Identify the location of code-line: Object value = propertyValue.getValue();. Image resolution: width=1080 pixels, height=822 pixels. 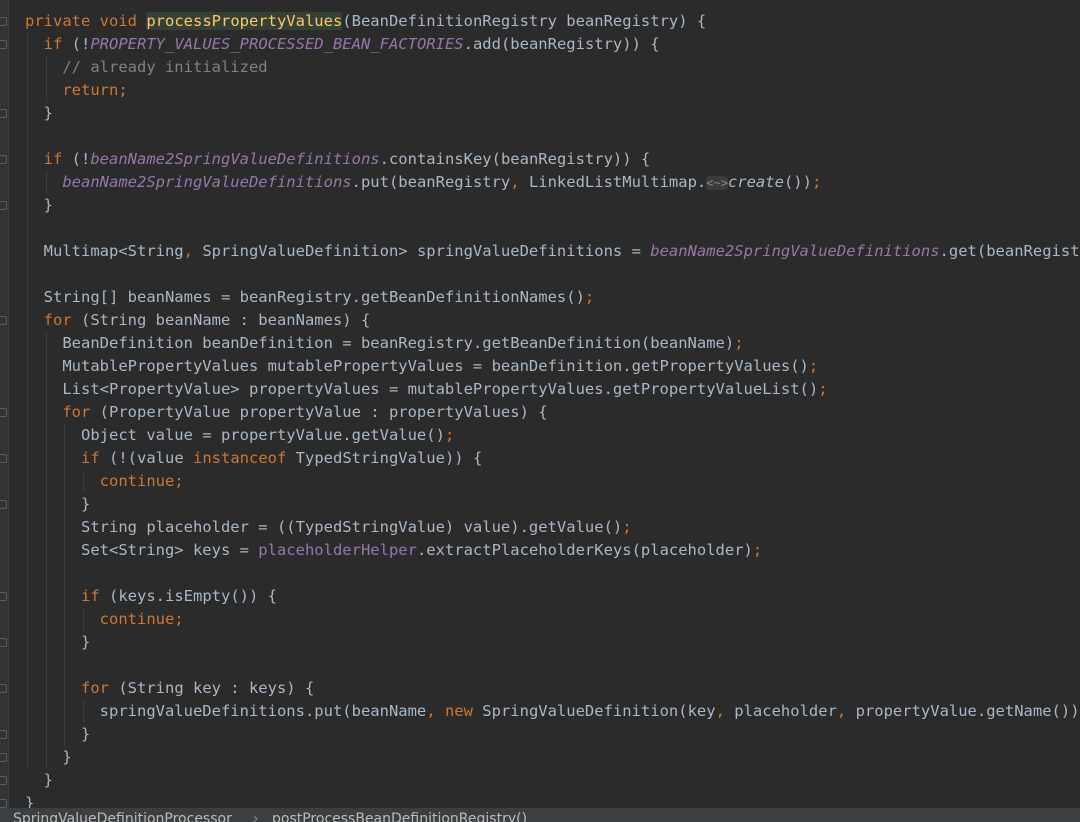
(239, 435).